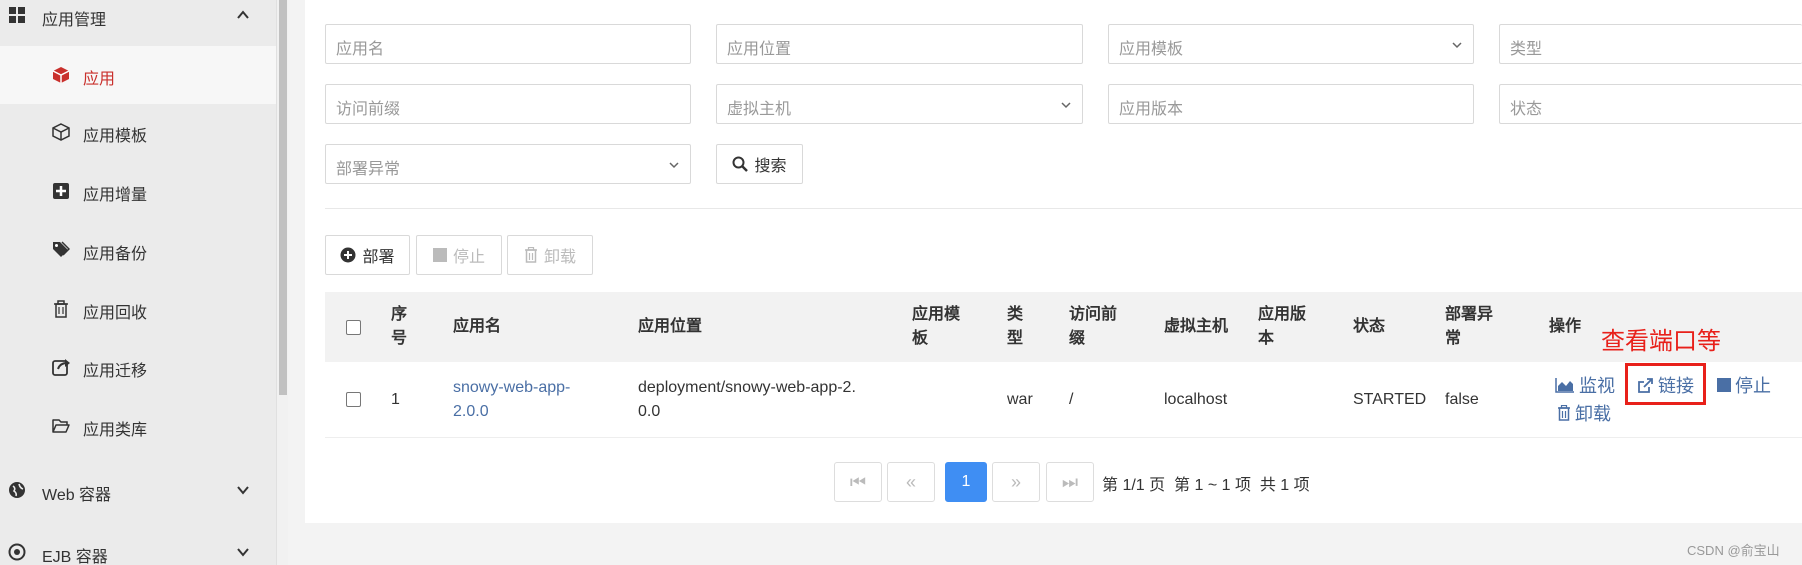 This screenshot has height=565, width=1802. What do you see at coordinates (1650, 104) in the screenshot?
I see `status-input: 状态` at bounding box center [1650, 104].